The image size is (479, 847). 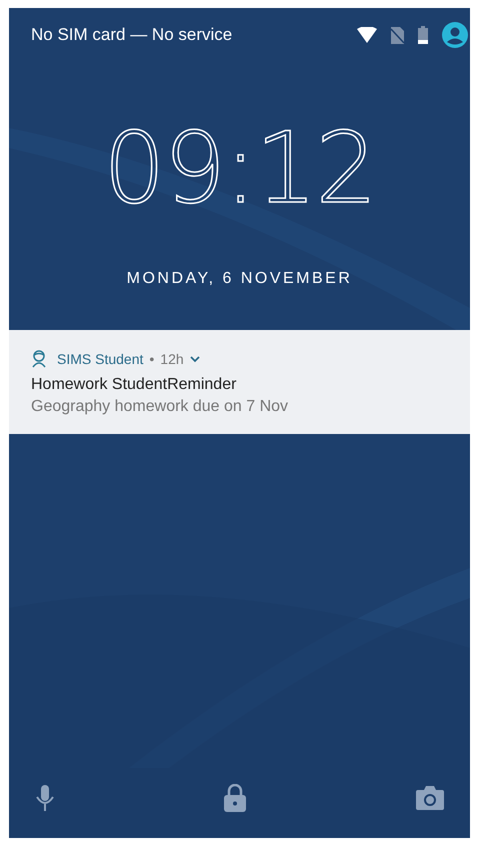 What do you see at coordinates (39, 359) in the screenshot?
I see `student-app-icon` at bounding box center [39, 359].